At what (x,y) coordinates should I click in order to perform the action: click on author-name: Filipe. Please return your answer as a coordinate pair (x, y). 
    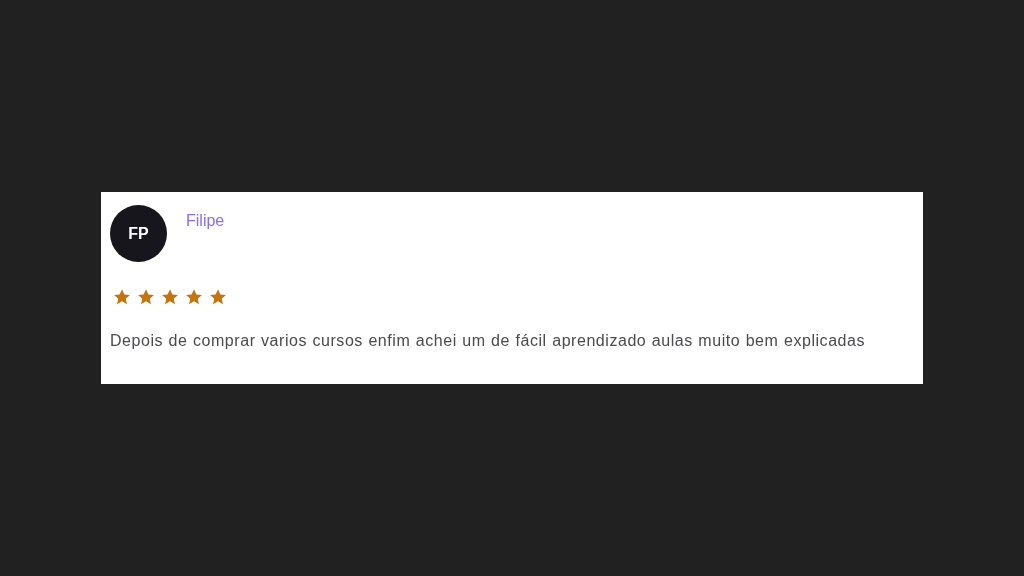
    Looking at the image, I should click on (205, 221).